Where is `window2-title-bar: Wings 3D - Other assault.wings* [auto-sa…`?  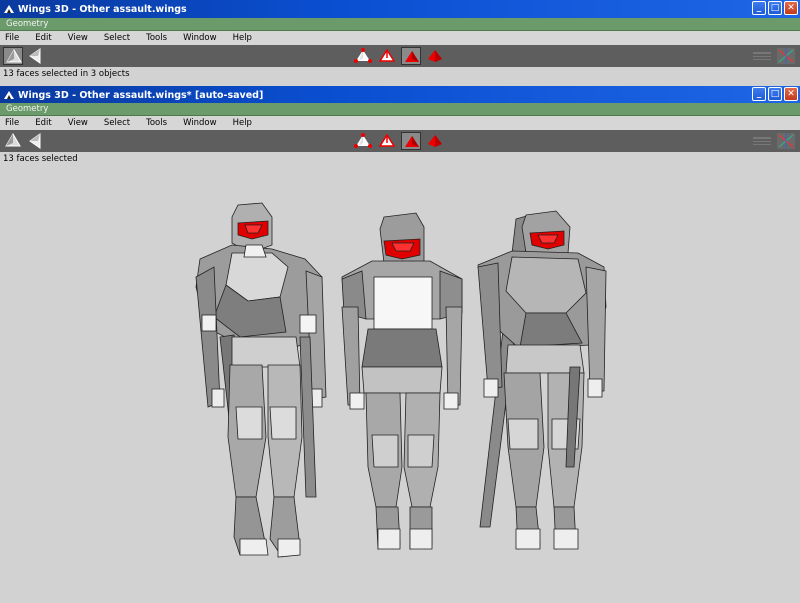
window2-title-bar: Wings 3D - Other assault.wings* [auto-sa… is located at coordinates (400, 95).